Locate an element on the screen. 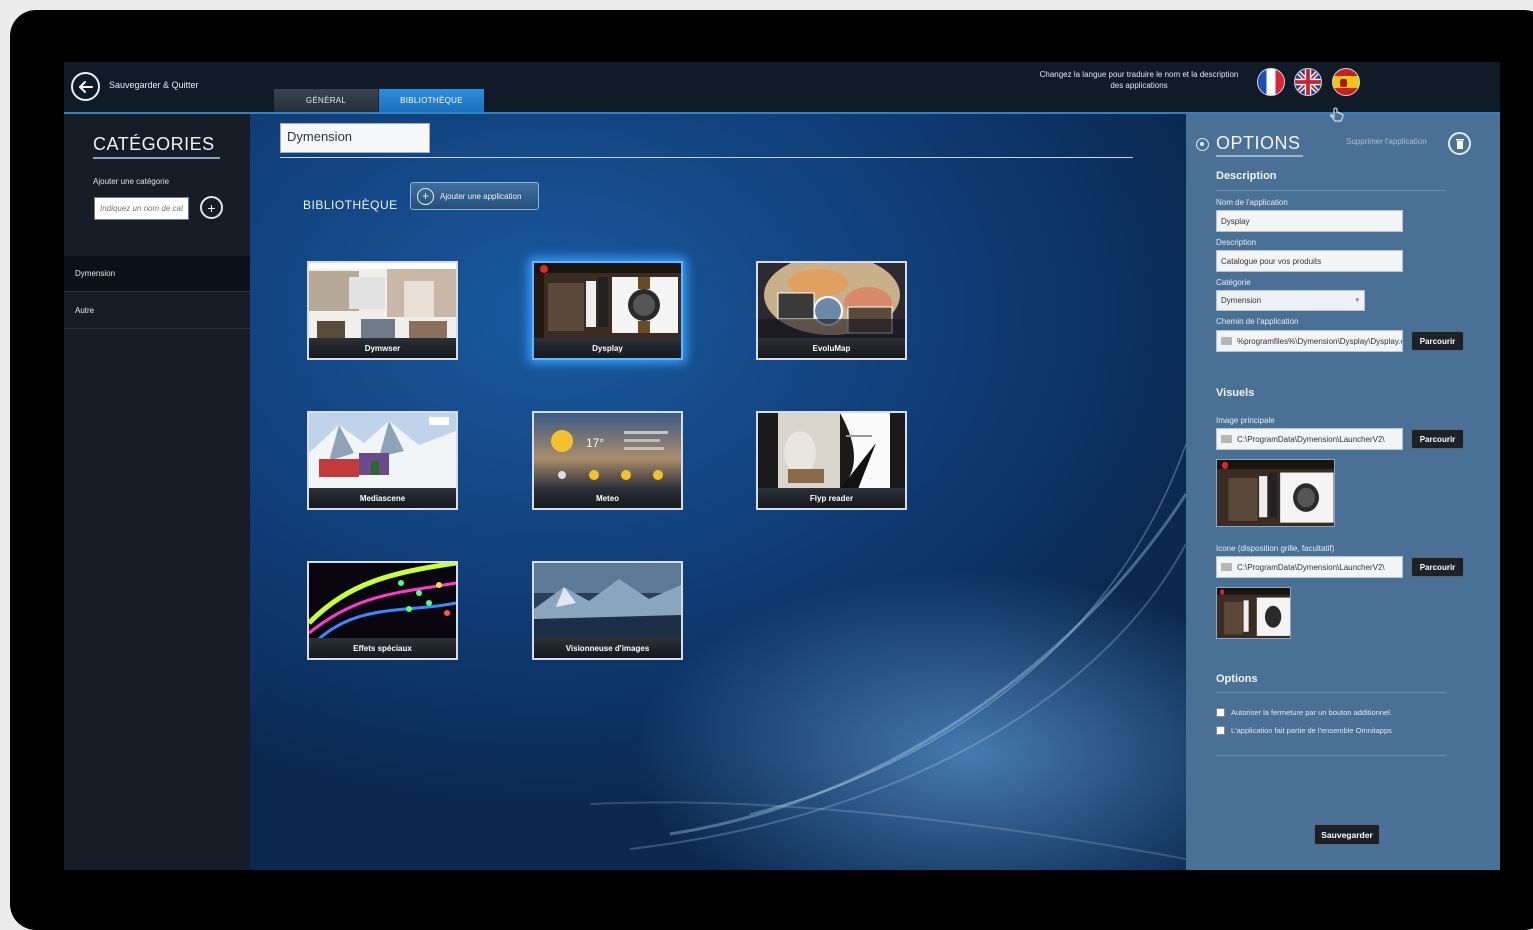  icon-value: C:\ProgramData\Dymension\LauncherV2\ is located at coordinates (1311, 567).